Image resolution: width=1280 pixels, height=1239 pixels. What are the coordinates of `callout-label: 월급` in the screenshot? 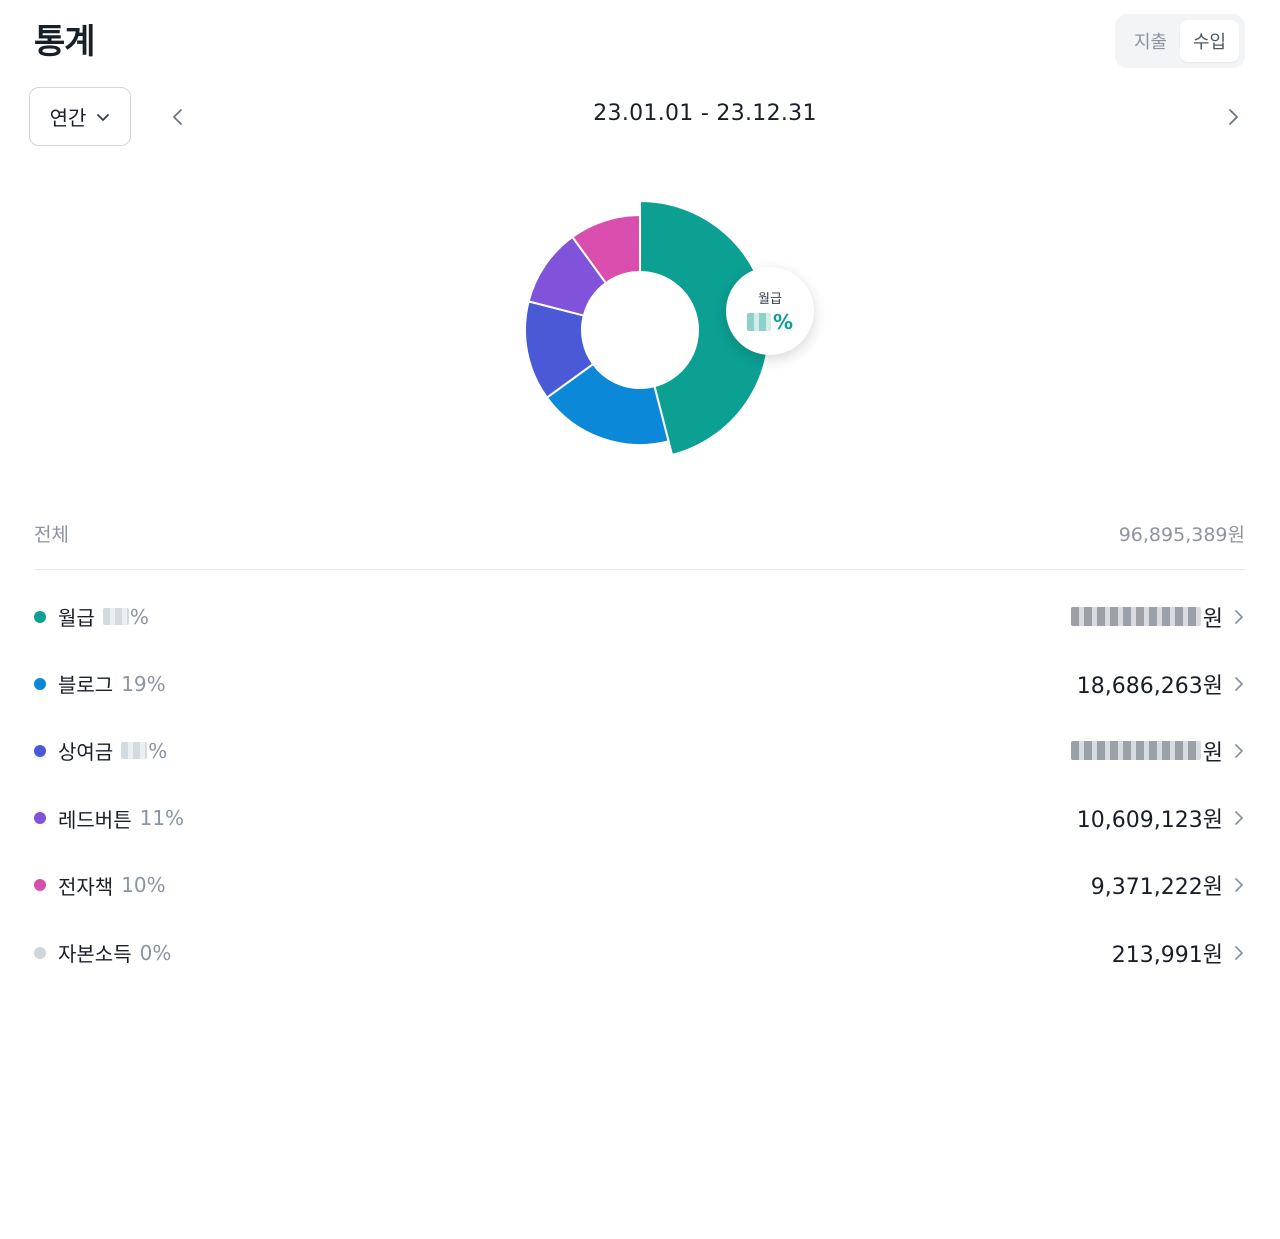 It's located at (770, 299).